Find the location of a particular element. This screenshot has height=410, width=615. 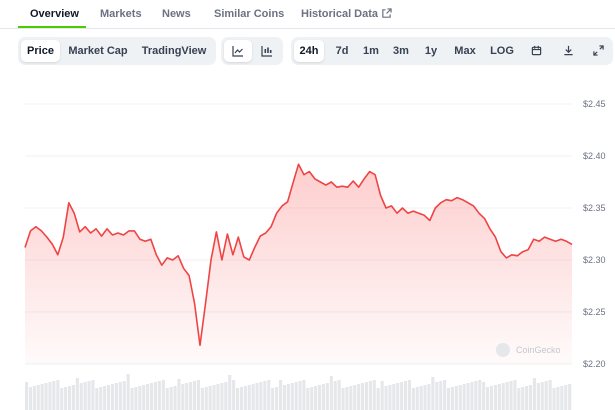

tab-historical-data: Historical Data is located at coordinates (346, 14).